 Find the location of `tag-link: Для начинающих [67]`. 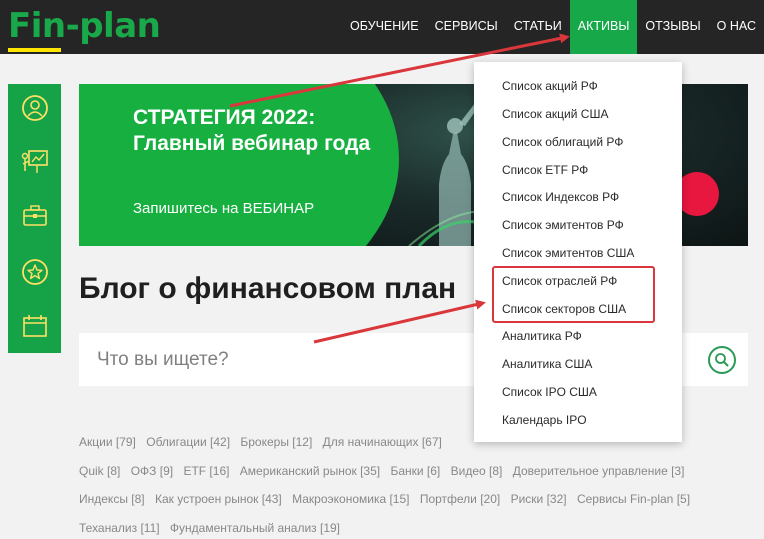

tag-link: Для начинающих [67] is located at coordinates (382, 442).